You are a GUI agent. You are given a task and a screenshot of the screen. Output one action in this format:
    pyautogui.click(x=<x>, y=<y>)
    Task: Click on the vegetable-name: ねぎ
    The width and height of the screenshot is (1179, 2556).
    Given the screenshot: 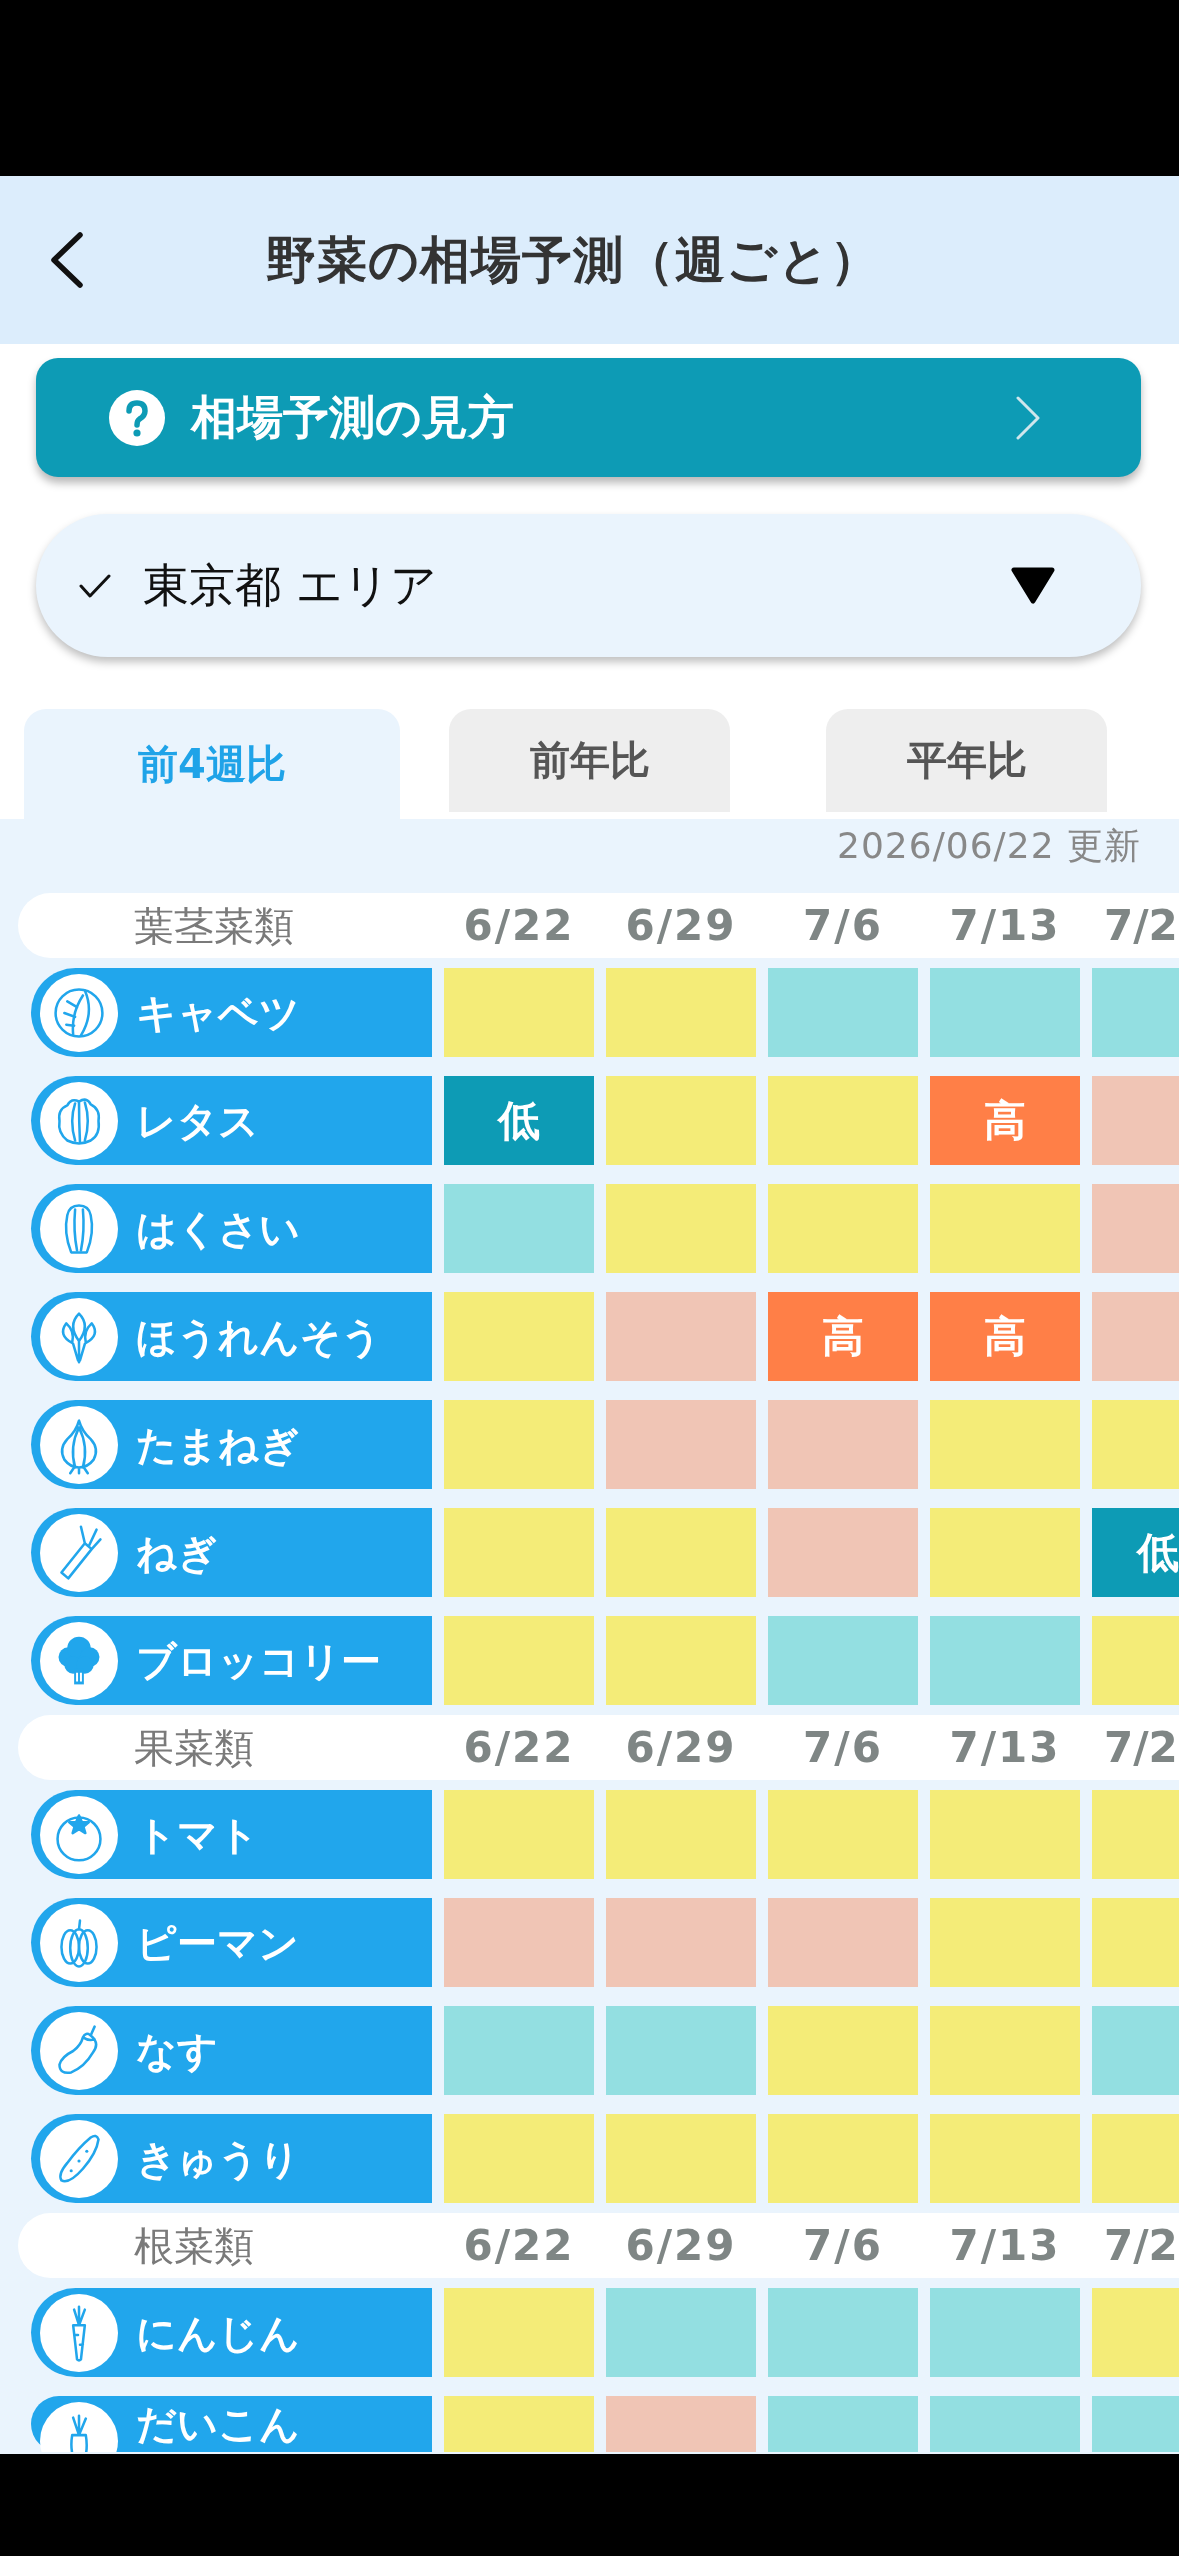 What is the action you would take?
    pyautogui.click(x=177, y=1552)
    